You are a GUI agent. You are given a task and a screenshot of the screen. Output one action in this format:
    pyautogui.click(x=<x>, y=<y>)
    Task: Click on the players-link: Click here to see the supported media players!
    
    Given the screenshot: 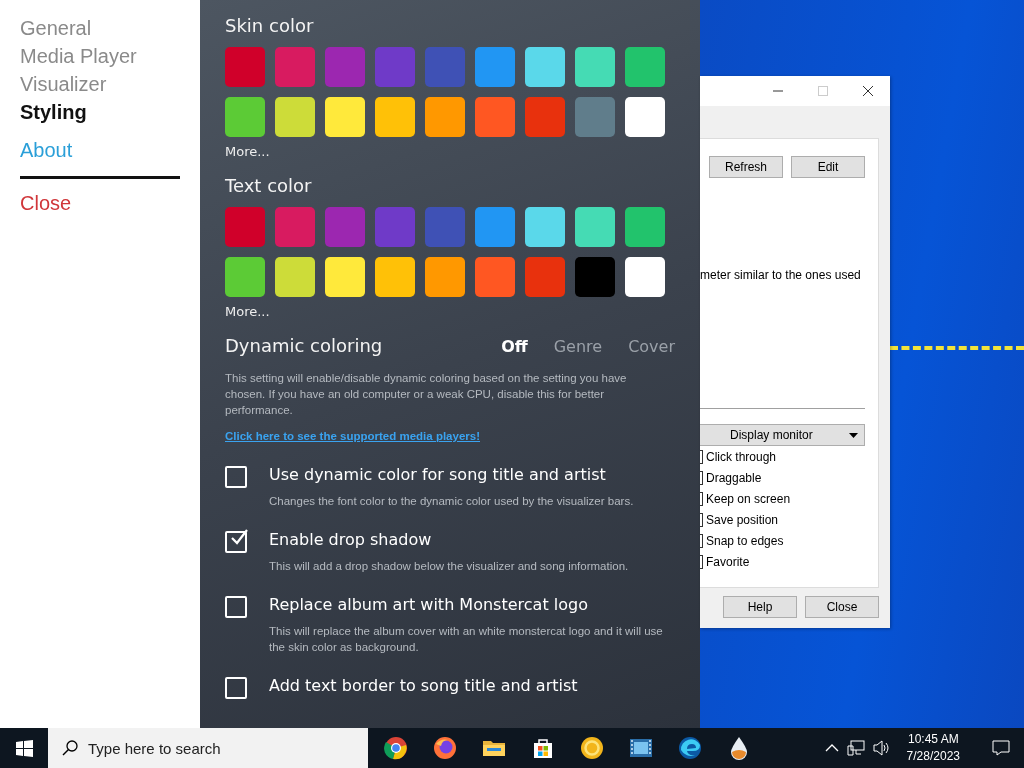 What is the action you would take?
    pyautogui.click(x=352, y=436)
    